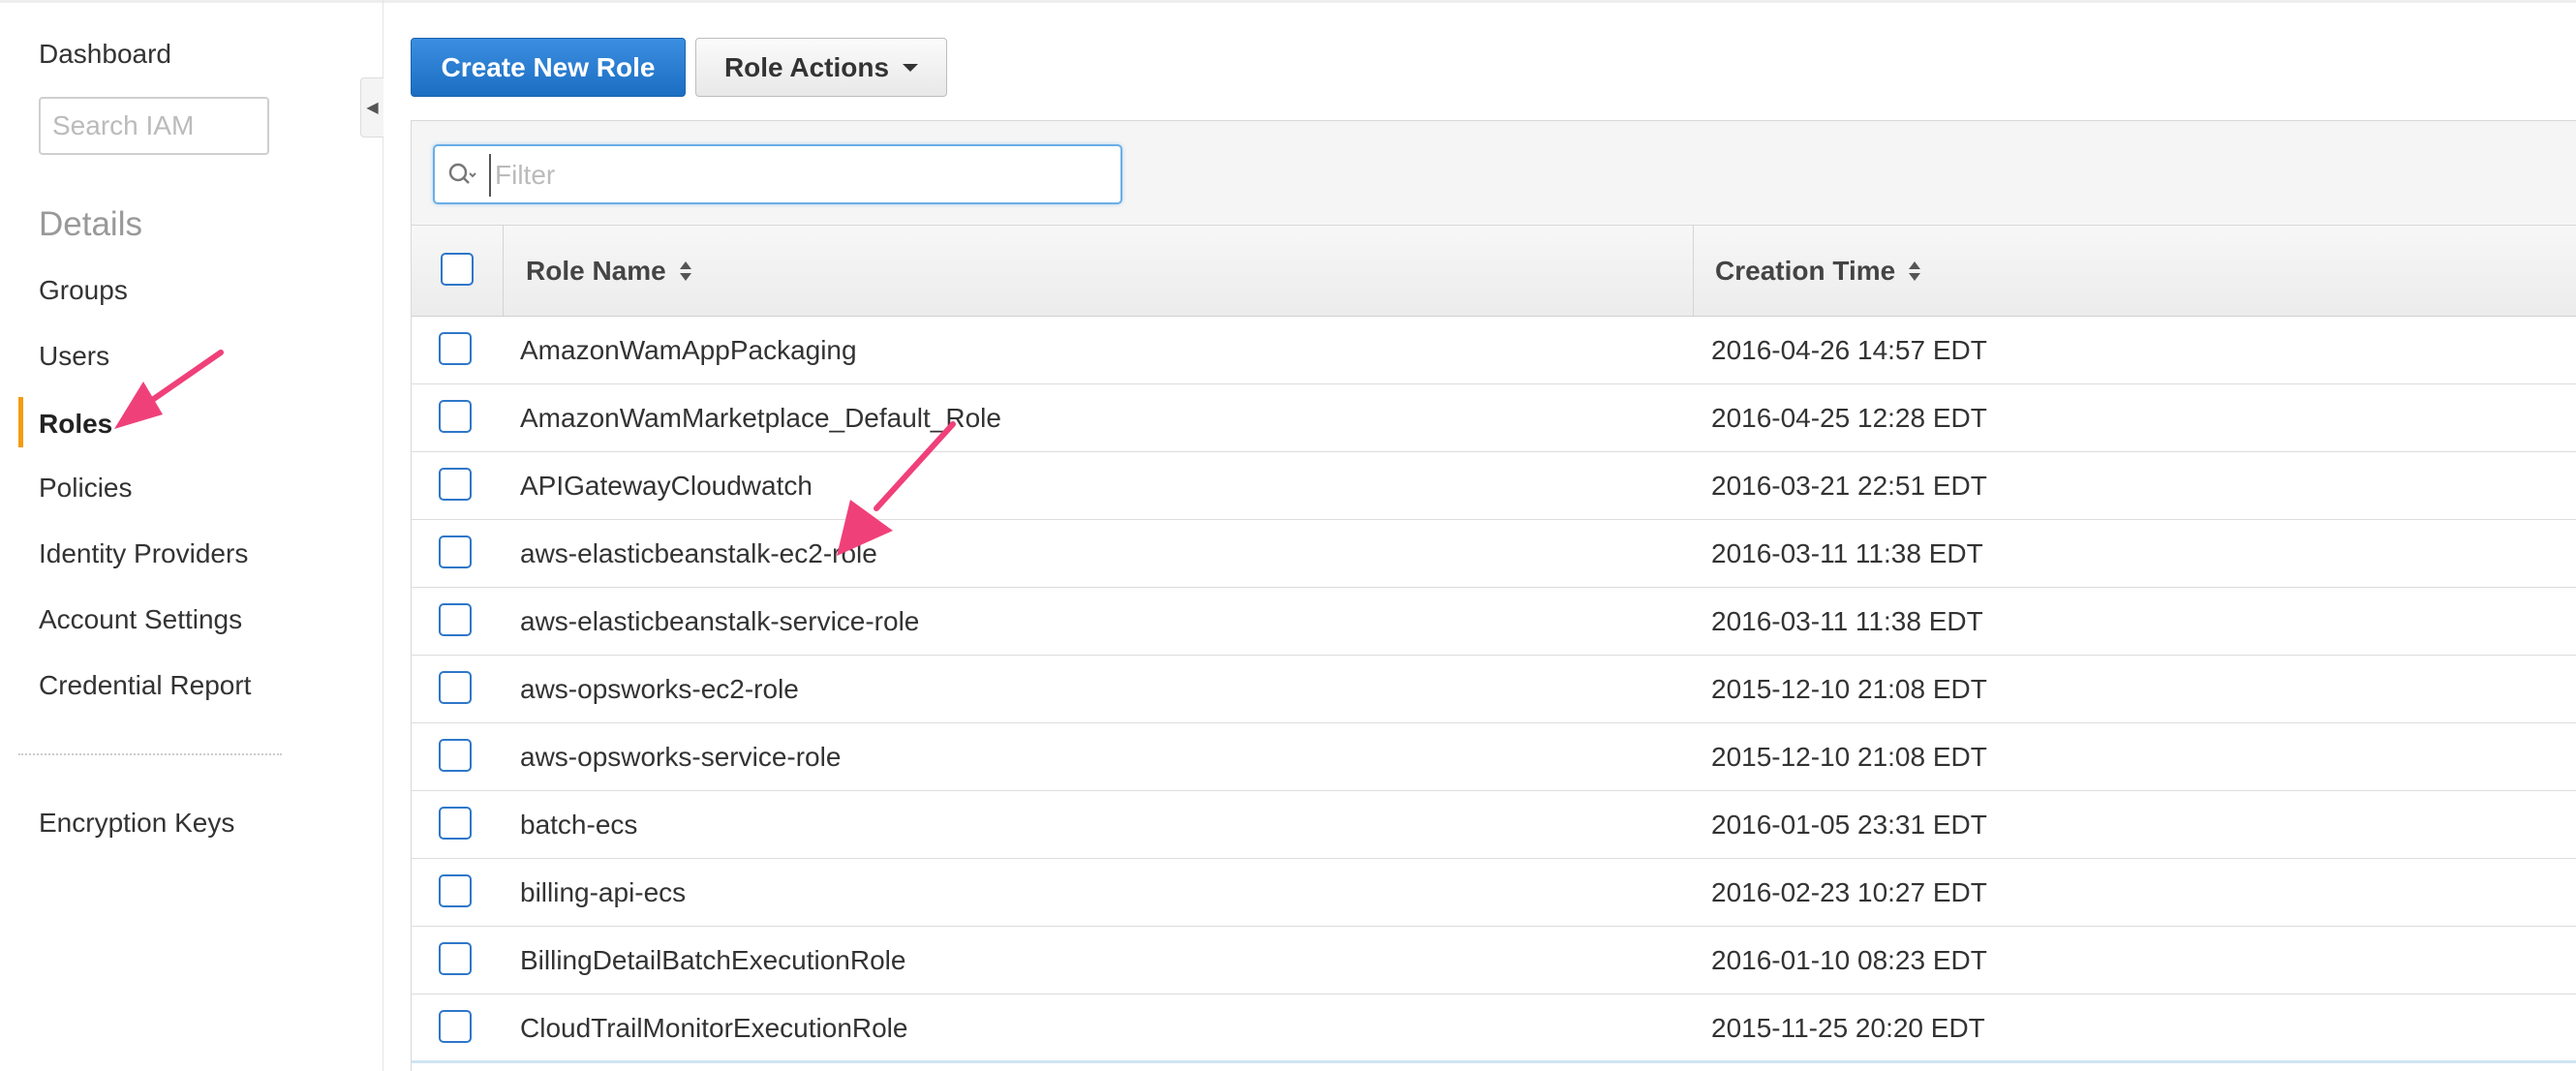 The height and width of the screenshot is (1071, 2576). Describe the element at coordinates (1099, 271) in the screenshot. I see `column-header-role-name: Role Name` at that location.